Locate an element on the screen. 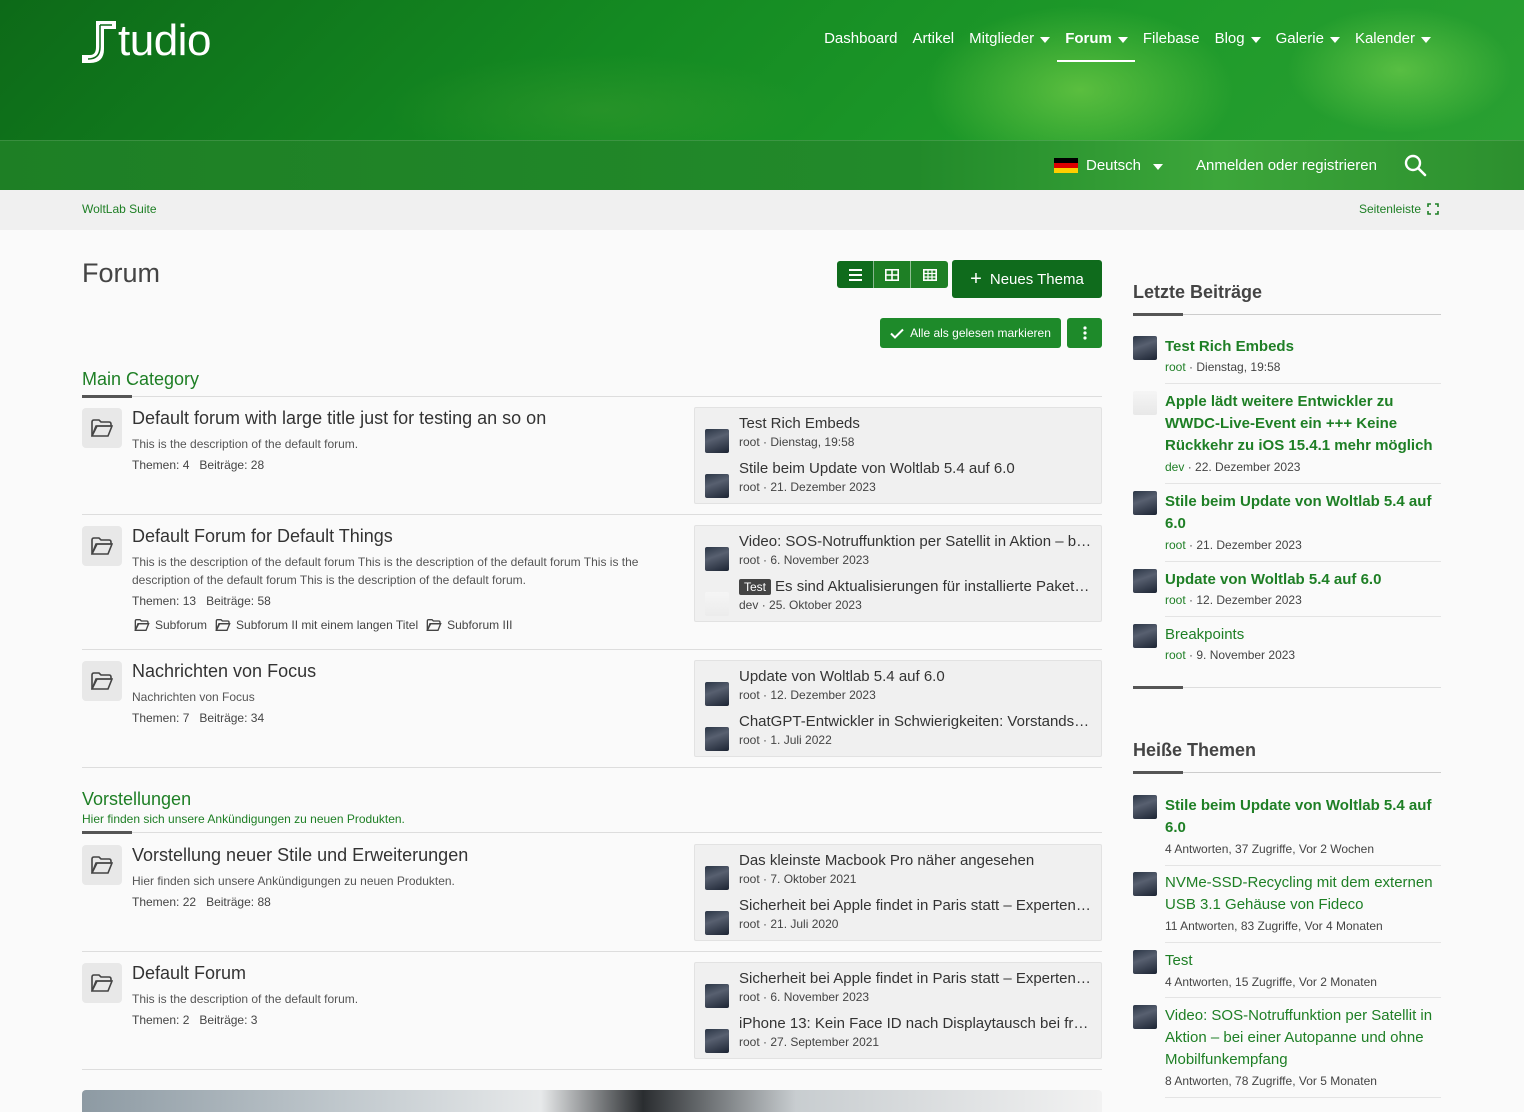 The height and width of the screenshot is (1112, 1524). forum-title: Default Forum for Default Things is located at coordinates (262, 536).